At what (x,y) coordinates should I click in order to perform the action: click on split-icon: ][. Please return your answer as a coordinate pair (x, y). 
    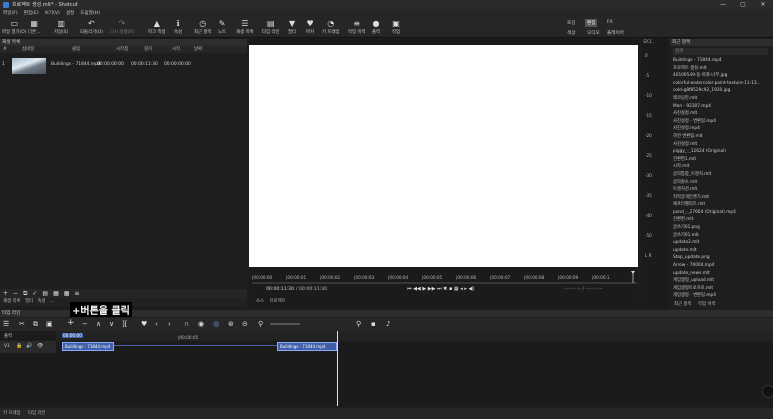
    Looking at the image, I should click on (124, 324).